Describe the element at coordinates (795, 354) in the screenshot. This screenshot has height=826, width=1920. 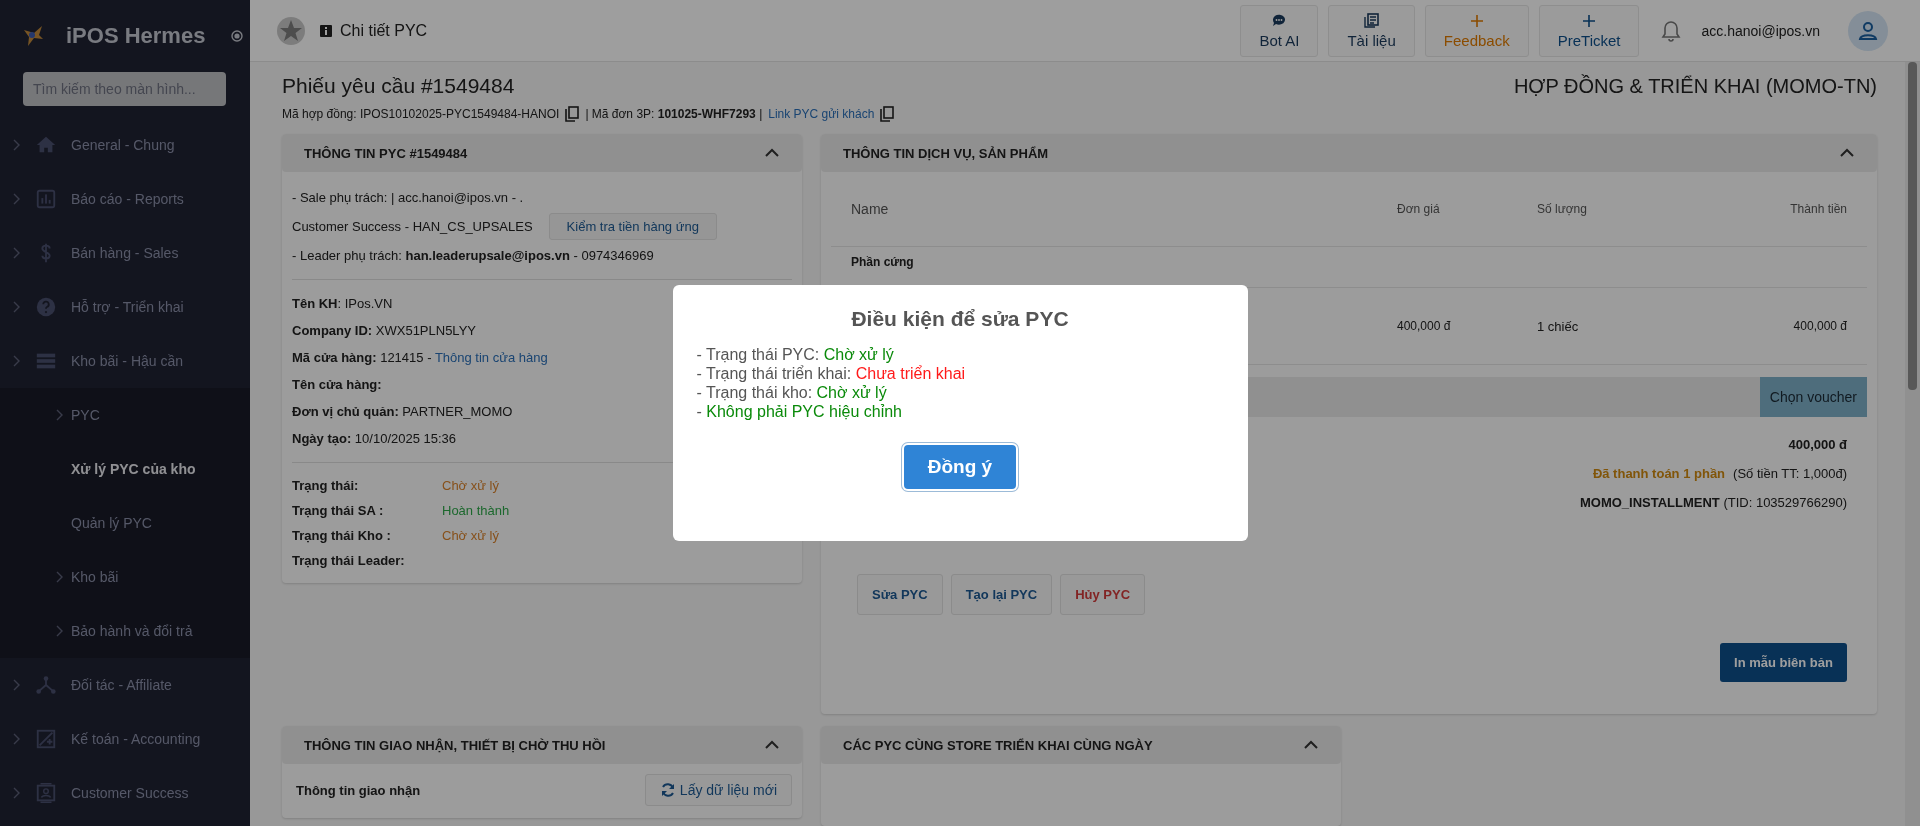
I see `condition-line: - Trạng thái PYC: Chờ xử lý` at that location.